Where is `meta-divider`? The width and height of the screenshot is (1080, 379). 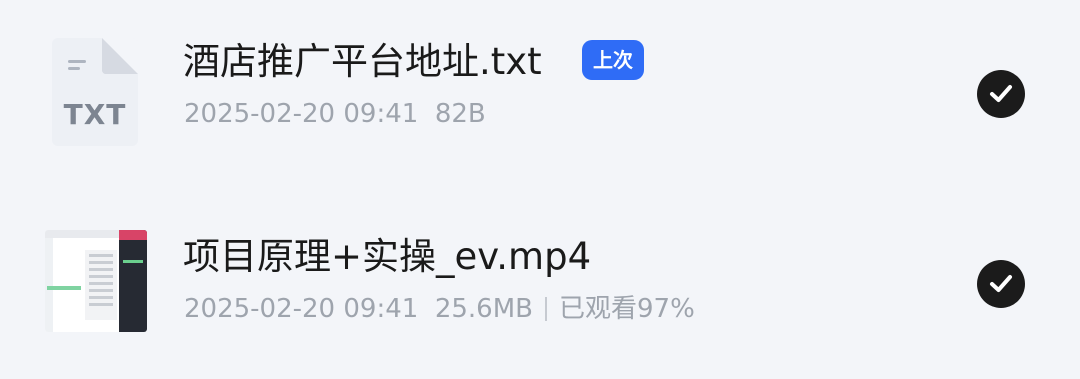
meta-divider is located at coordinates (546, 309).